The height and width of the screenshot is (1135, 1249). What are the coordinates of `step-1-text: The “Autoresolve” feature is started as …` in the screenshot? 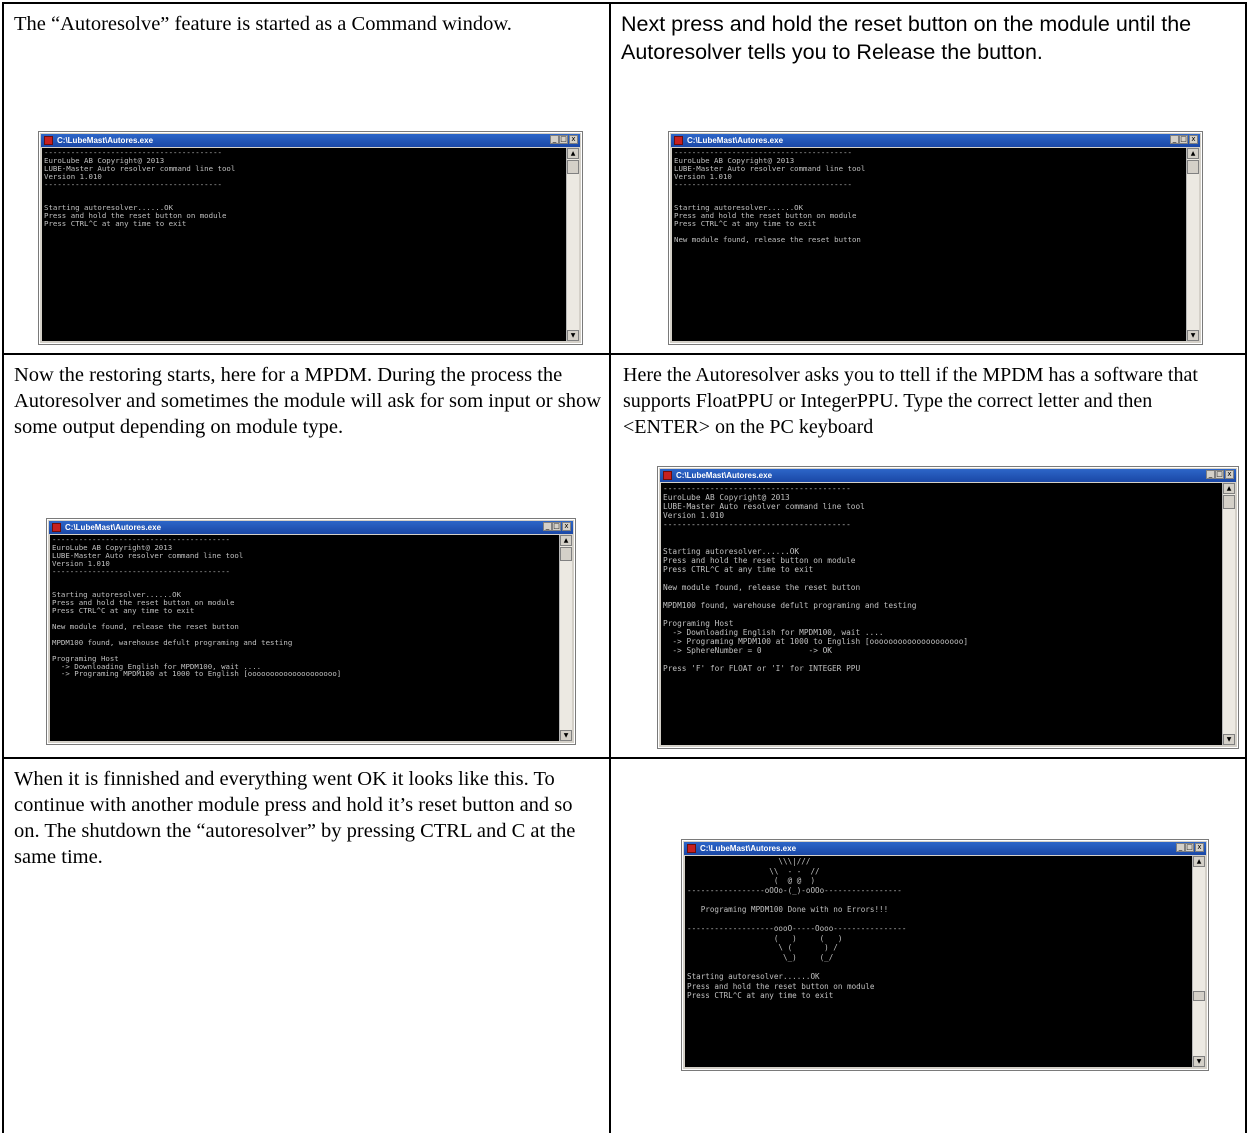 It's located at (263, 24).